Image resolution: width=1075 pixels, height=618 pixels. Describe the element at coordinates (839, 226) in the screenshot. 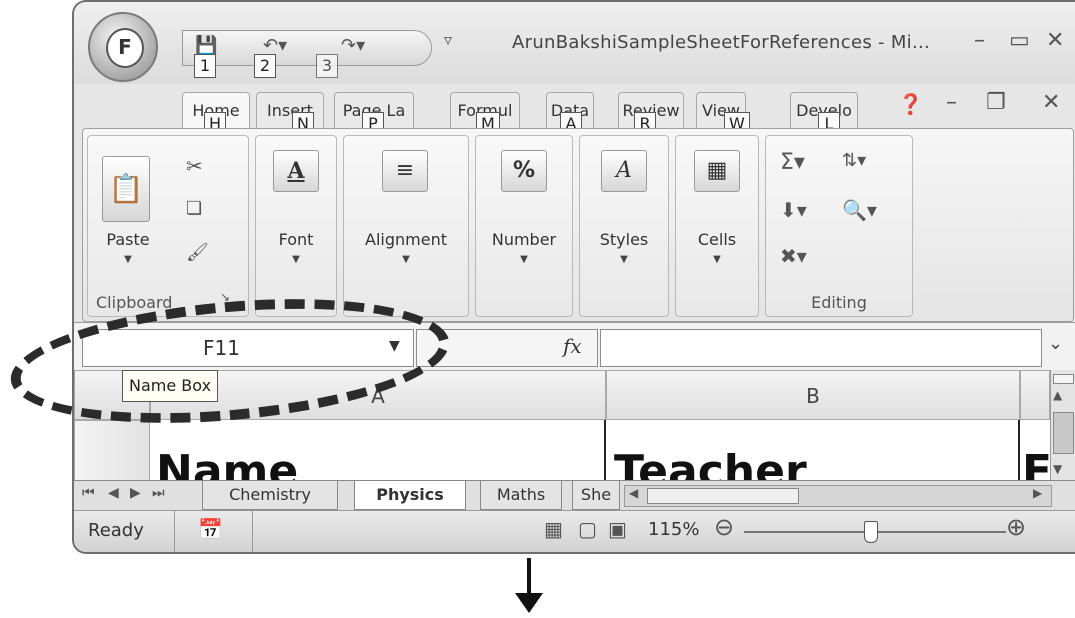

I see `group-editing: Σ▾ ⇅▾ ⬇▾ 🔍▾ ✖▾ Editing` at that location.